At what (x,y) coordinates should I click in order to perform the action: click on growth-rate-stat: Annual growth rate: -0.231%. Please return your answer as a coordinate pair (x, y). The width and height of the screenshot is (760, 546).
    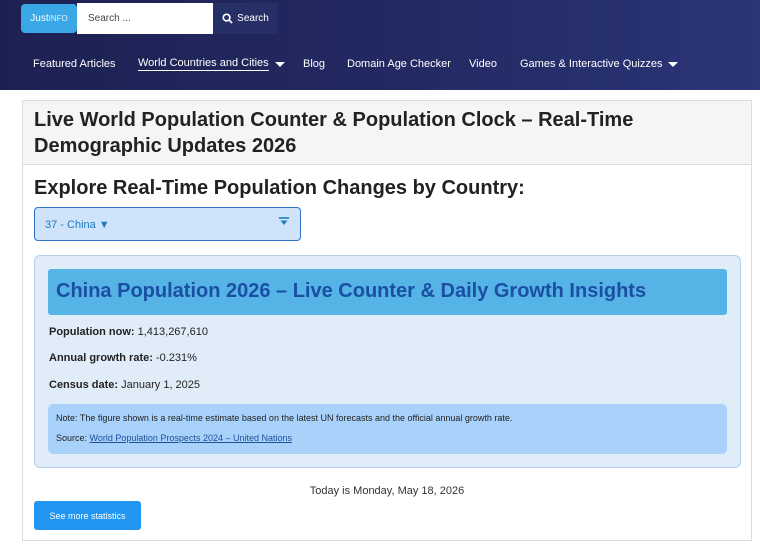
    Looking at the image, I should click on (123, 358).